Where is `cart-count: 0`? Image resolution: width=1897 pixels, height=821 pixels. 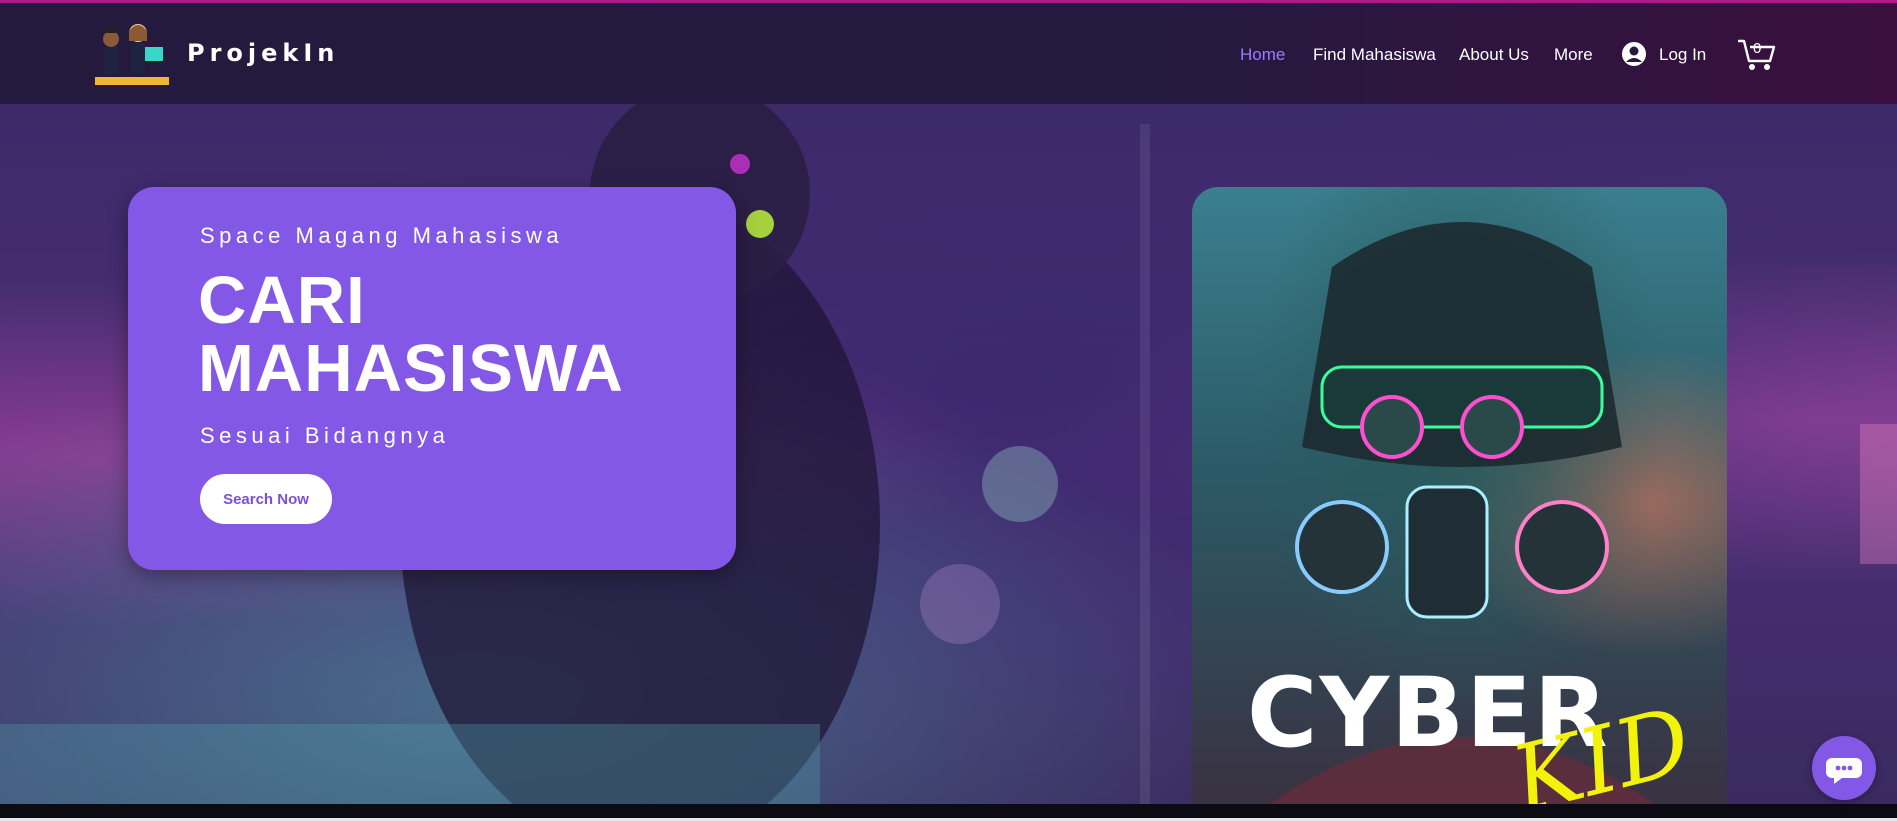 cart-count: 0 is located at coordinates (1757, 48).